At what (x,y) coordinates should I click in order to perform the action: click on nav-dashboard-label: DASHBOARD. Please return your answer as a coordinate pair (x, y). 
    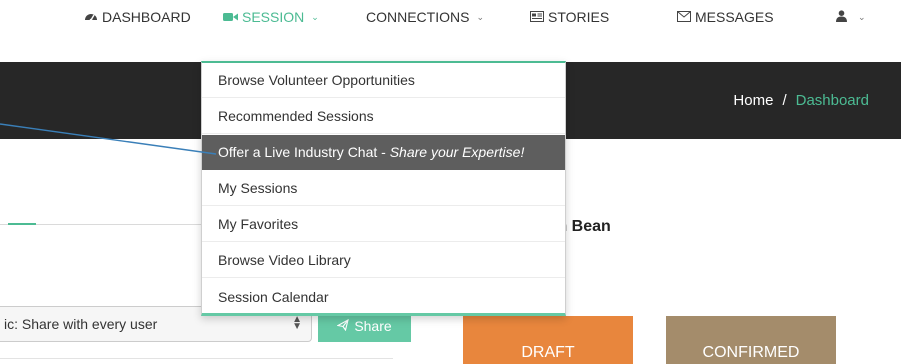
    Looking at the image, I should click on (146, 17).